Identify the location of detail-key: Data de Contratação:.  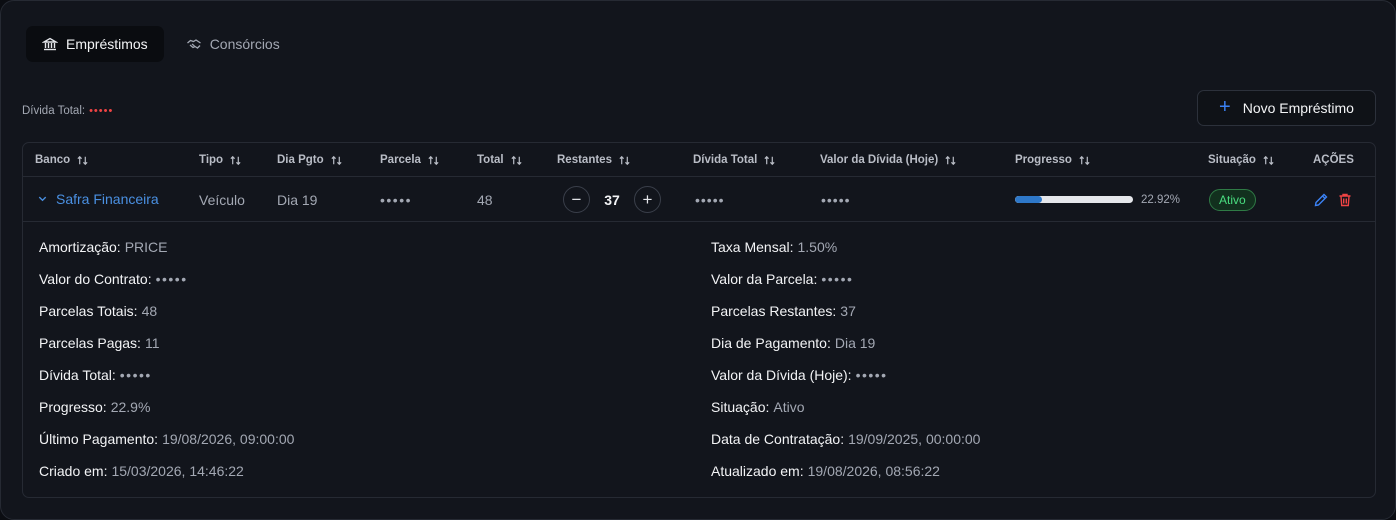
(778, 439).